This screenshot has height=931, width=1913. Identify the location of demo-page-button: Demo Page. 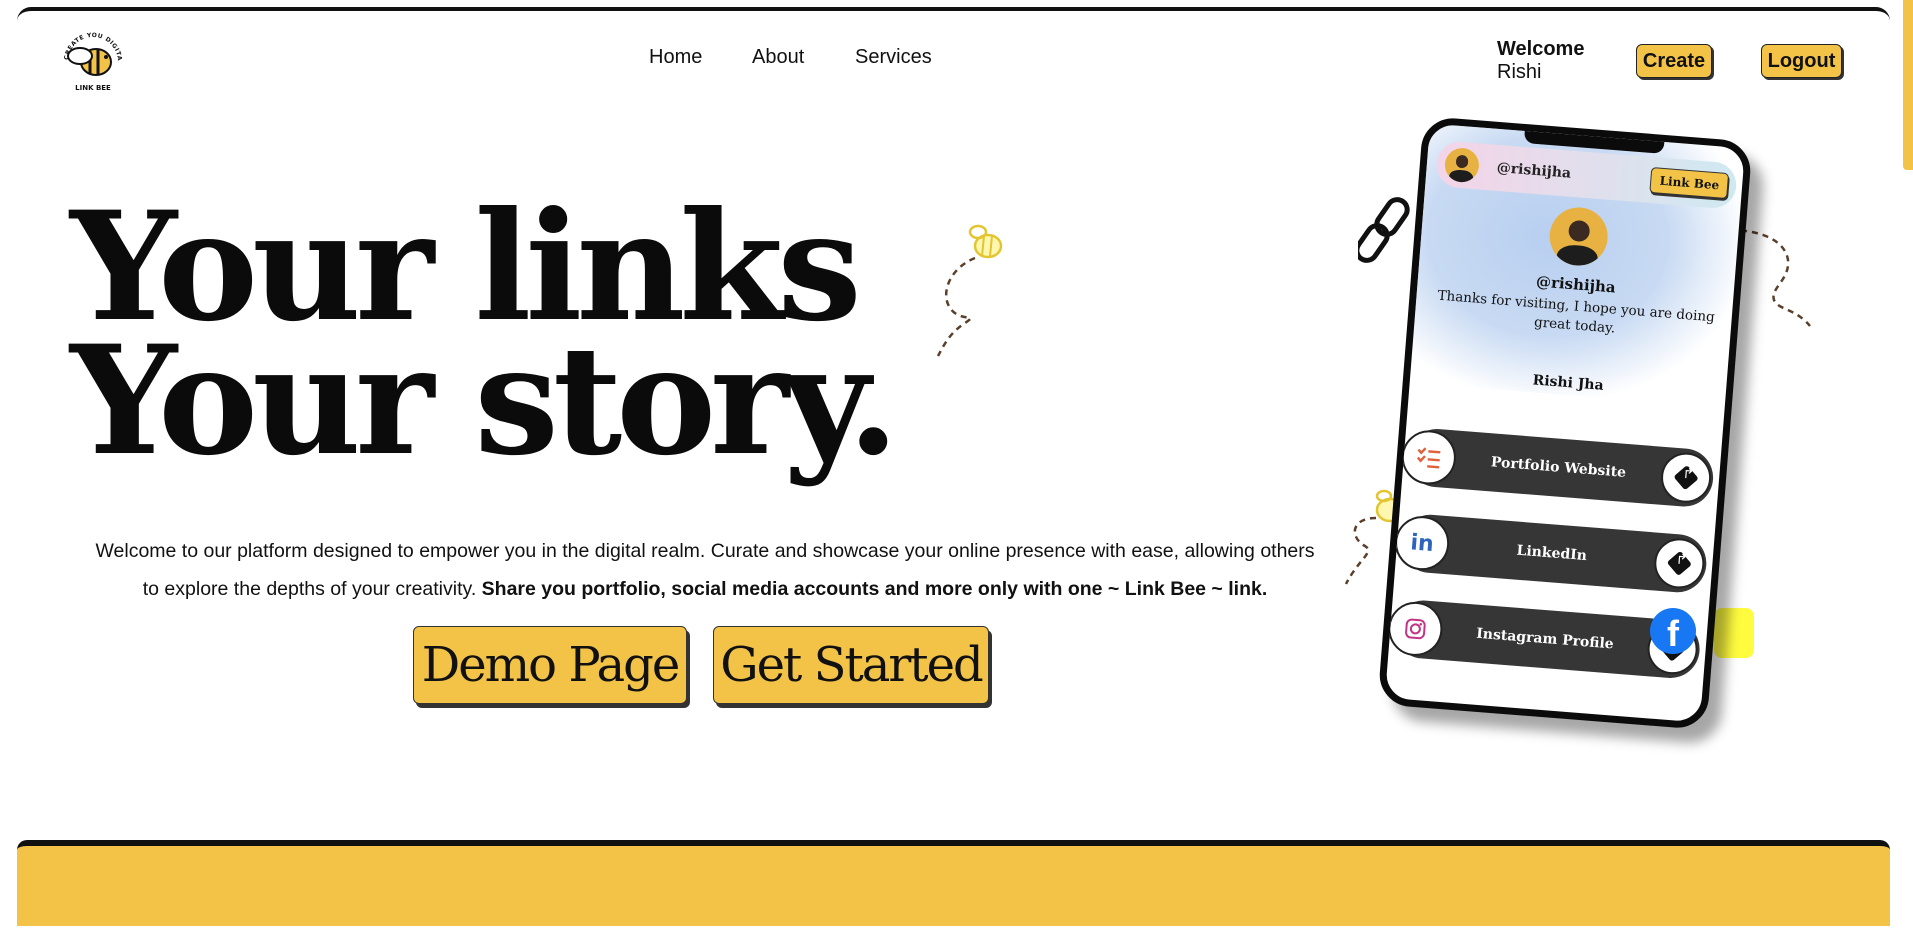
(550, 665).